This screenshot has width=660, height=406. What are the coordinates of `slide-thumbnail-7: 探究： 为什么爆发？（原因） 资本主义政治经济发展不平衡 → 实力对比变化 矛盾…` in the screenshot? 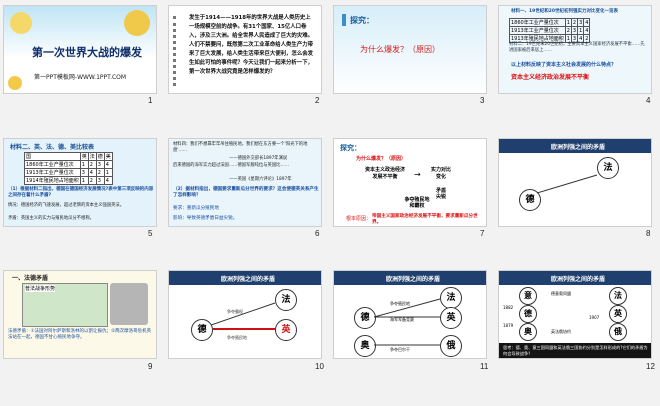 It's located at (410, 182).